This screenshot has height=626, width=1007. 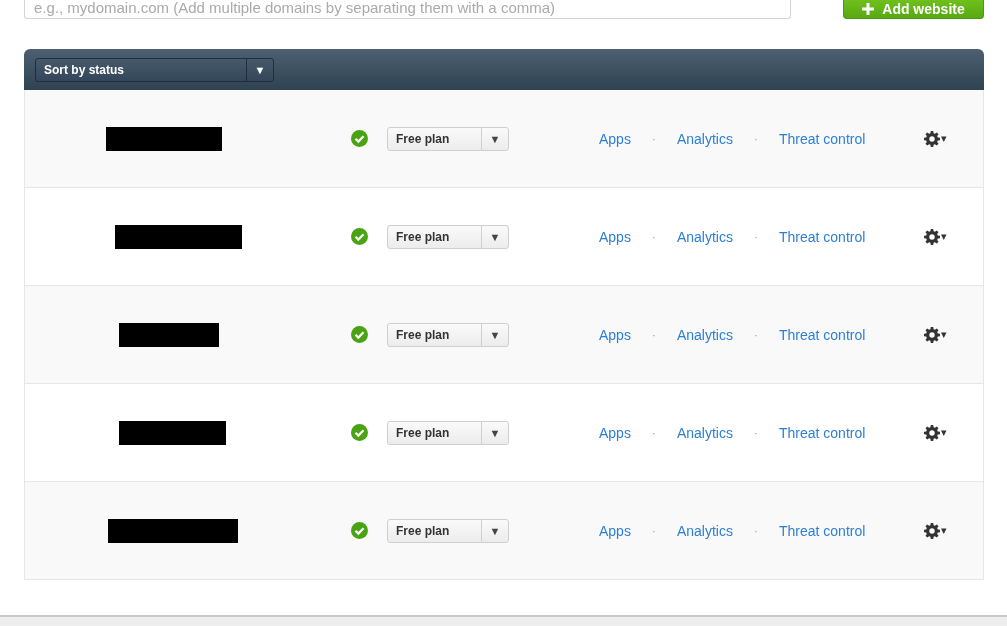 What do you see at coordinates (407, 9) in the screenshot?
I see `domain-input-field: e.g., mydomain.com (Add multiple domains by separating them with a comma)` at bounding box center [407, 9].